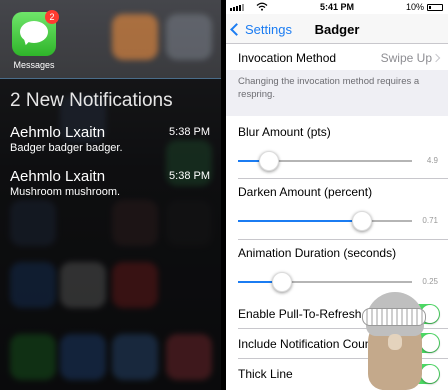 The width and height of the screenshot is (448, 390). What do you see at coordinates (436, 58) in the screenshot?
I see `chevron-right-icon` at bounding box center [436, 58].